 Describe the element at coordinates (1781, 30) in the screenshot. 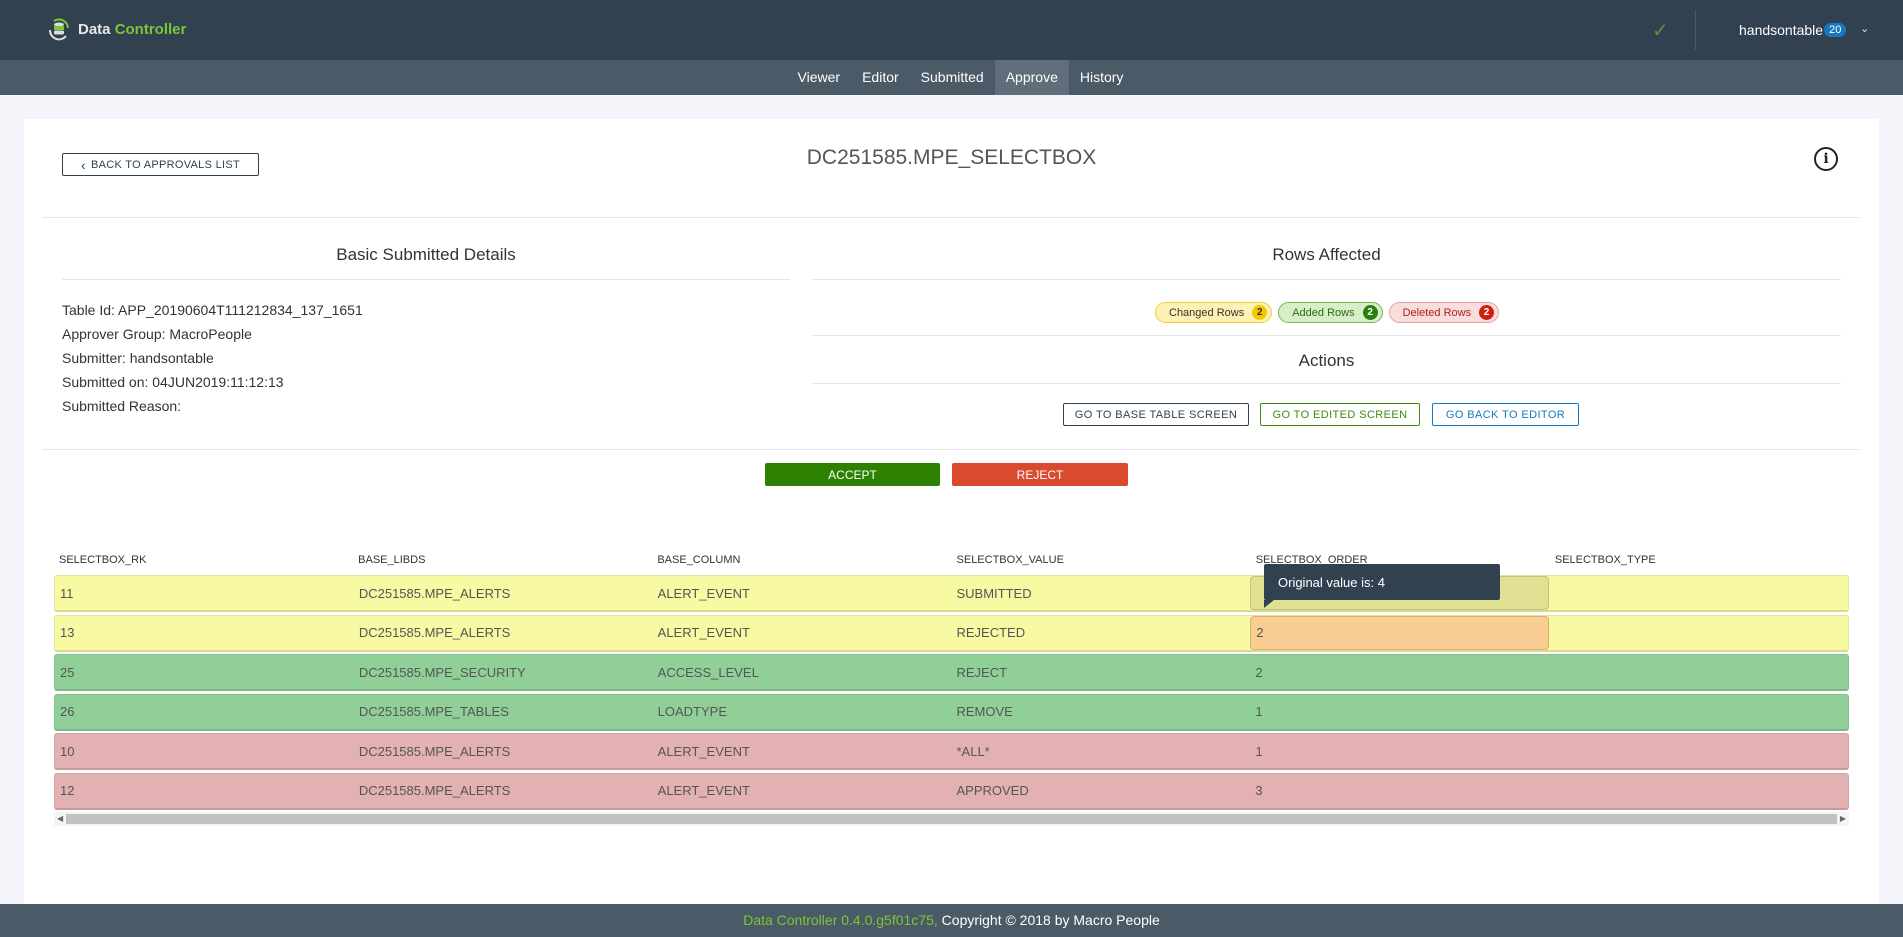

I see `user-name: handsontable` at that location.